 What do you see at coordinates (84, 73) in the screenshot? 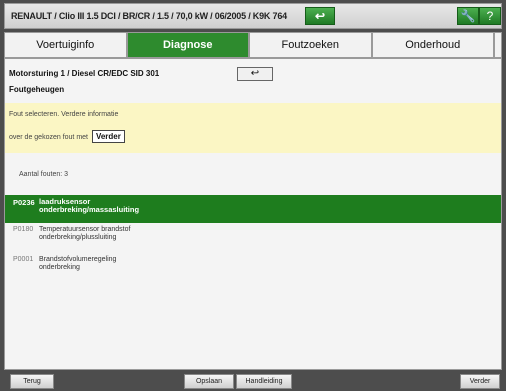
I see `module-title: Motorsturing 1 / Diesel CR/EDC SID 301` at bounding box center [84, 73].